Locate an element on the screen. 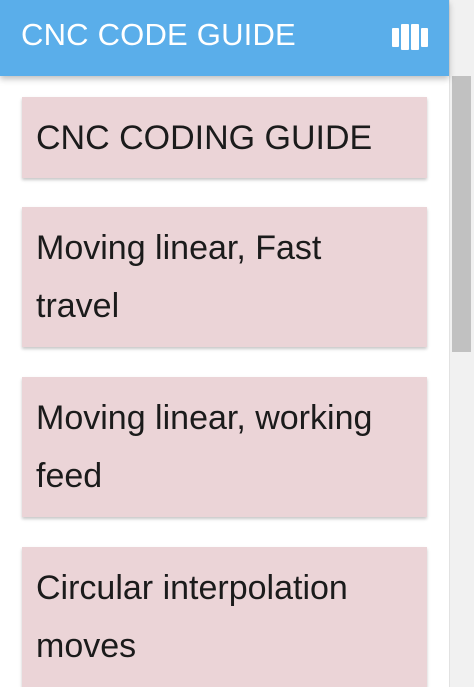 The height and width of the screenshot is (687, 474). app-title: CNC CODE GUIDE is located at coordinates (158, 34).